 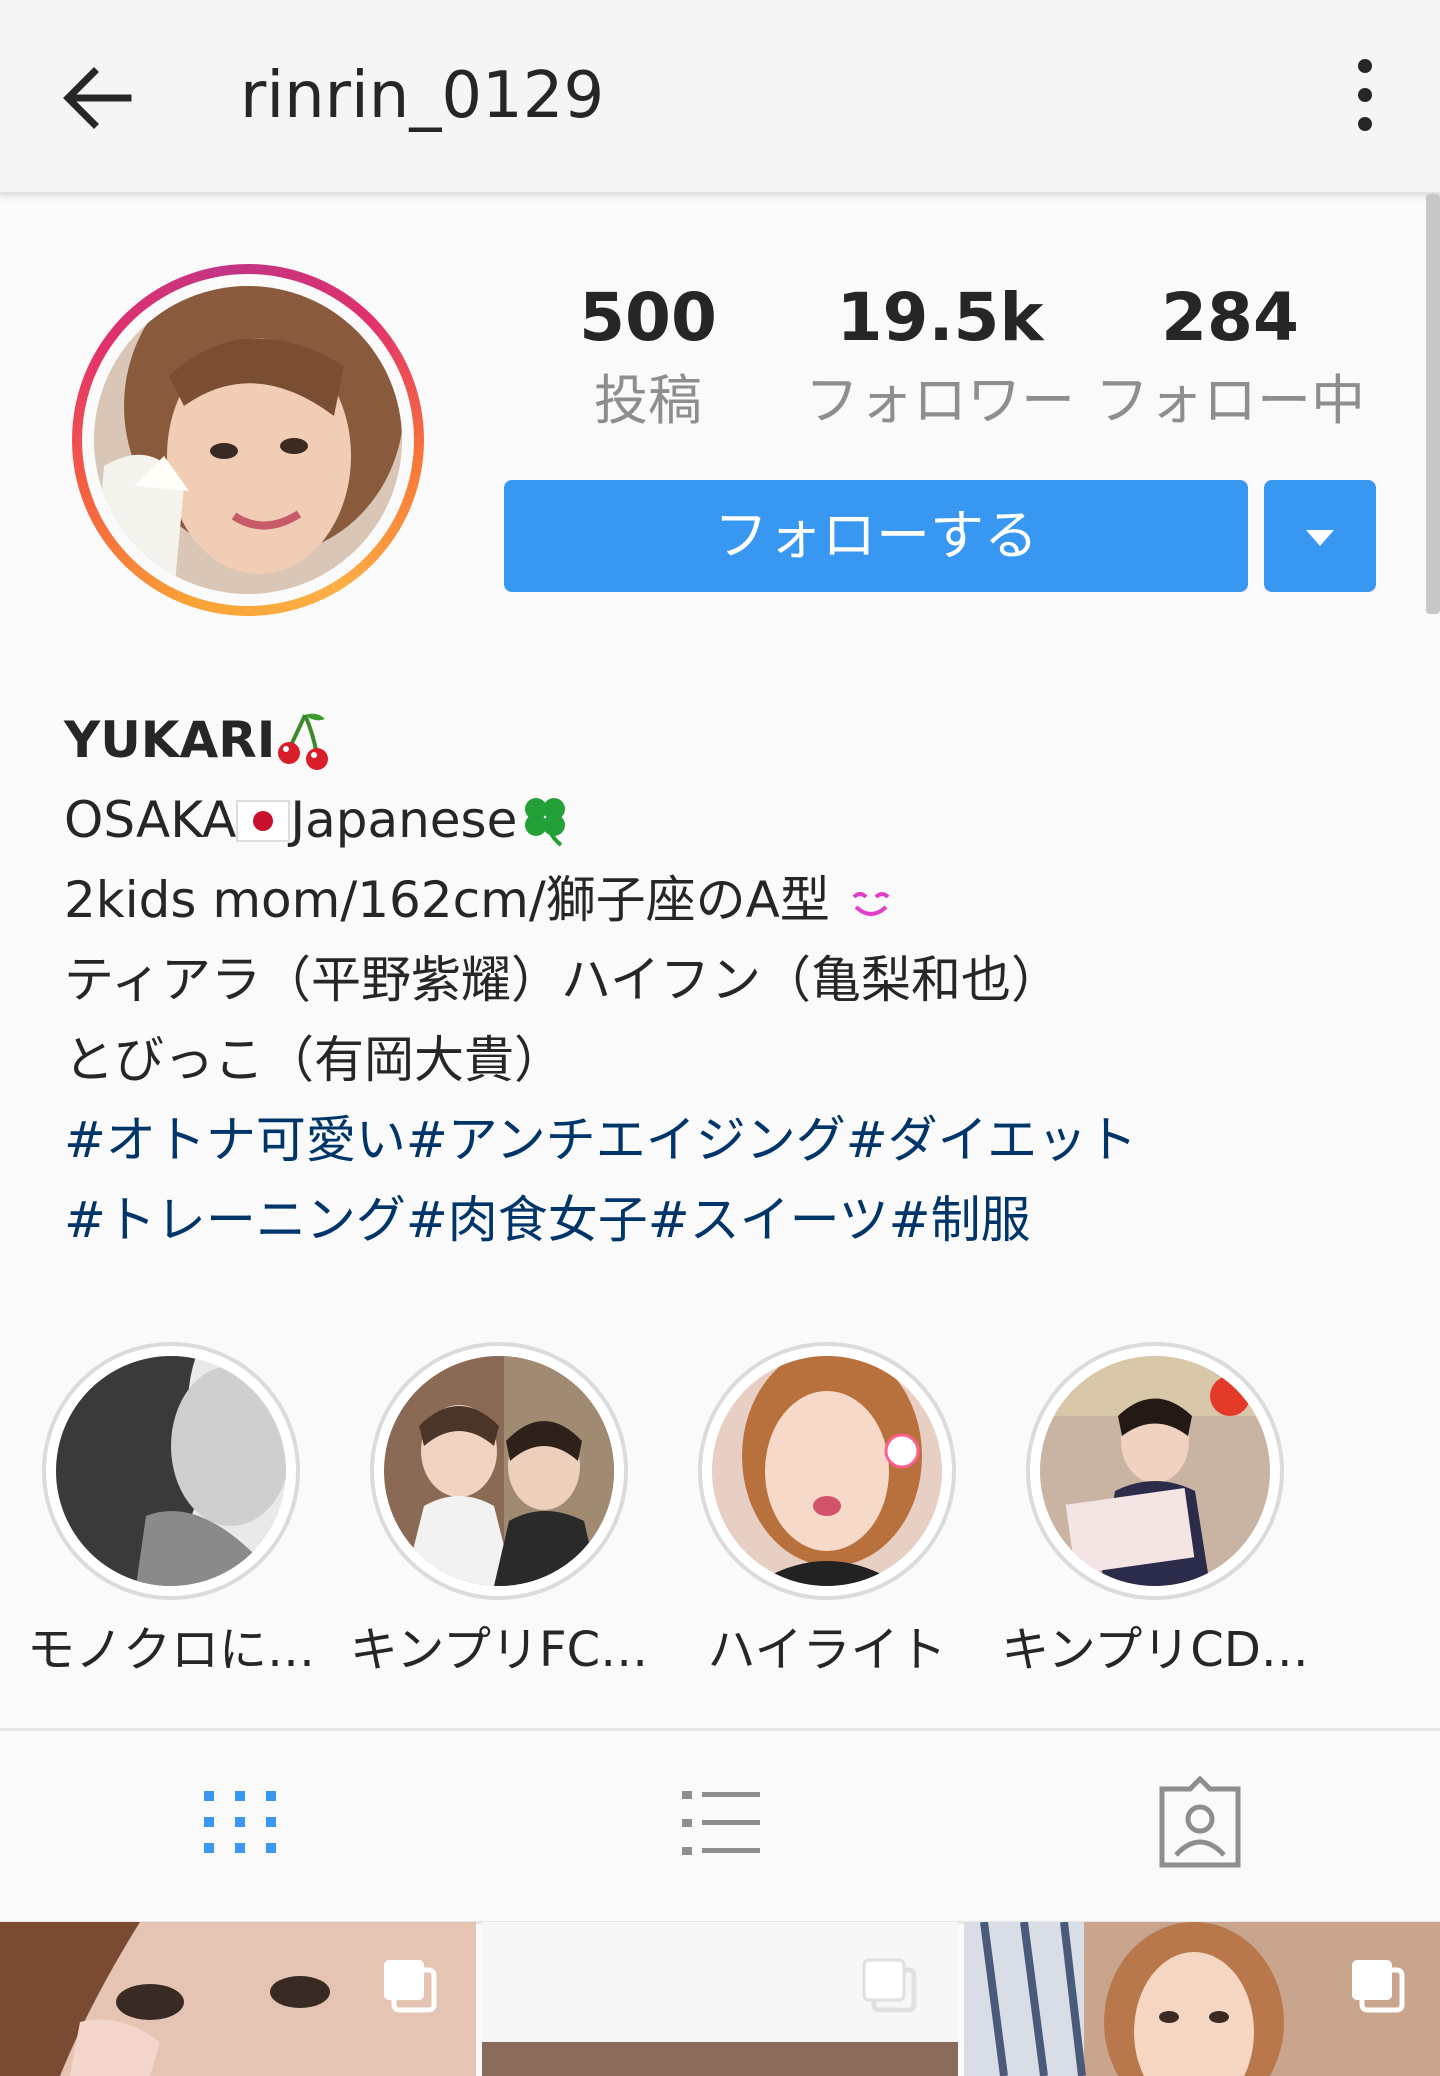 I want to click on tagged-person-icon, so click(x=1200, y=1821).